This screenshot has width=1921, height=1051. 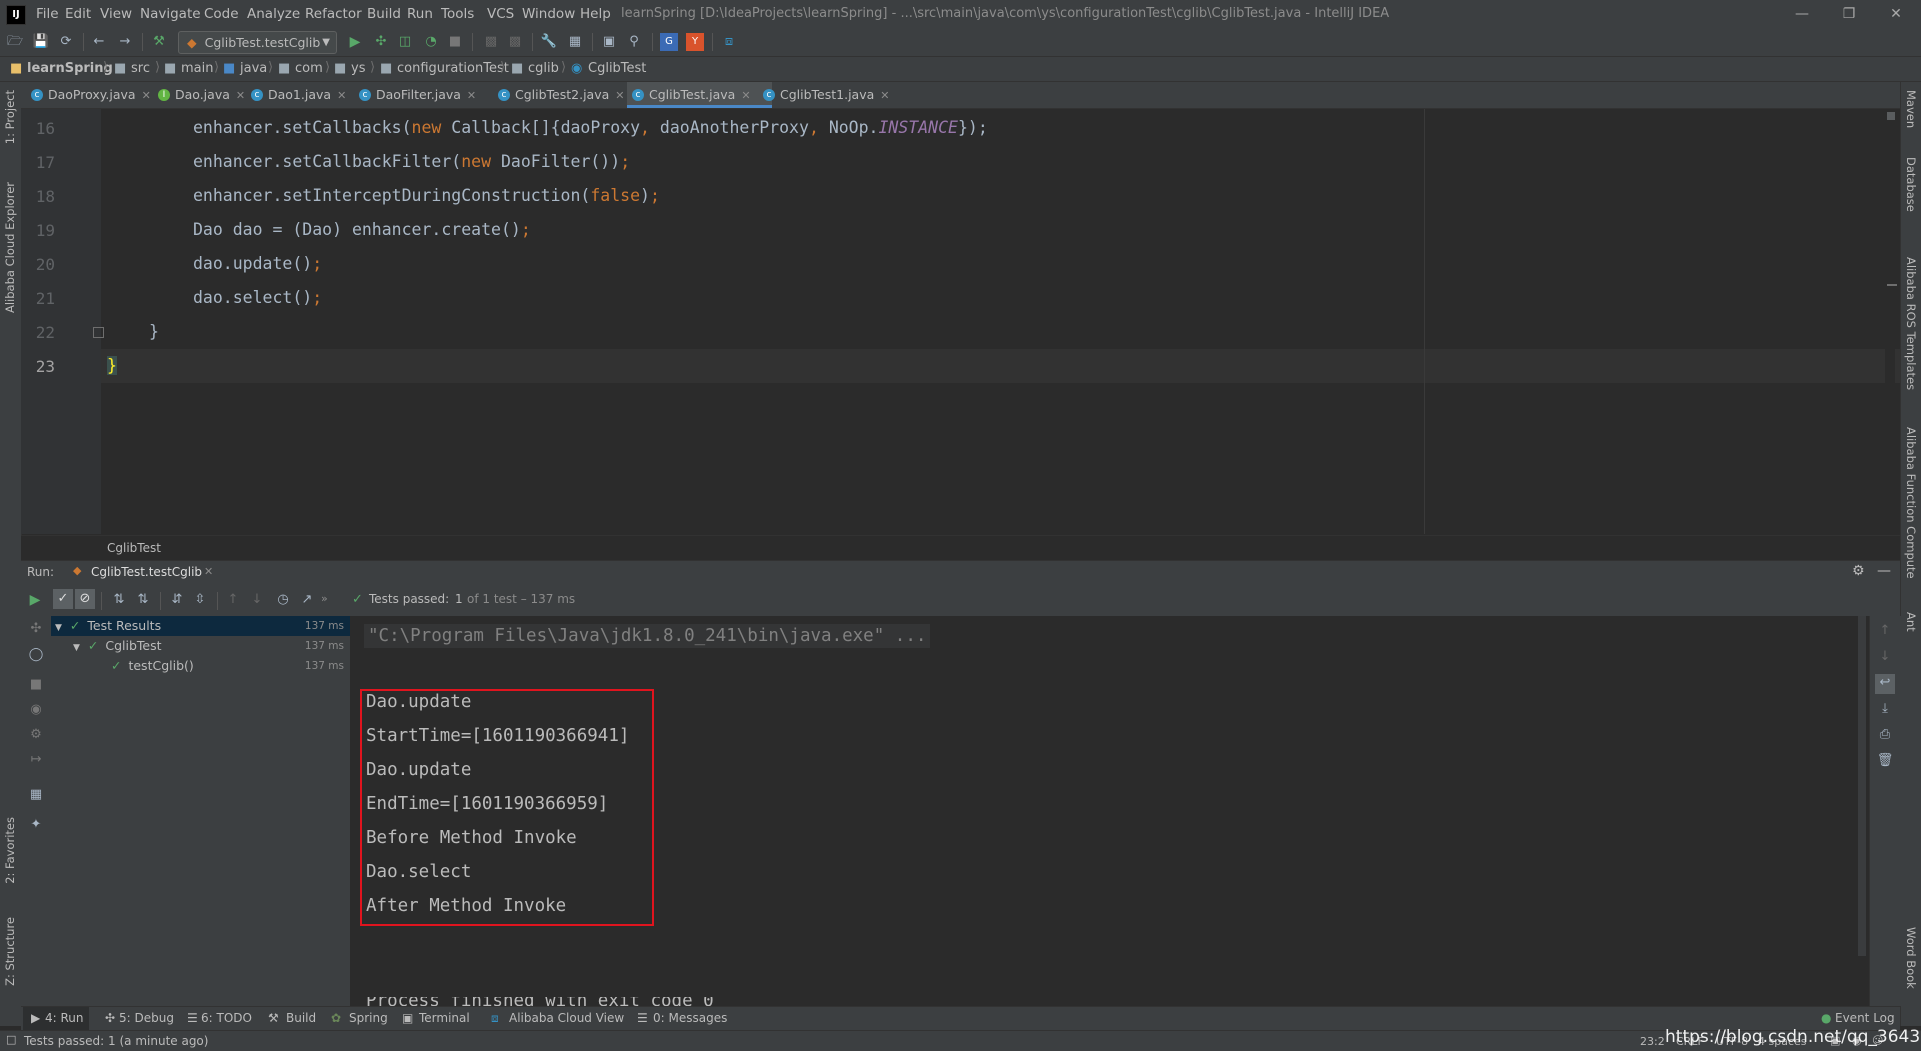 What do you see at coordinates (116, 1041) in the screenshot?
I see `status-message: Tests passed: 1 (a minute ago)` at bounding box center [116, 1041].